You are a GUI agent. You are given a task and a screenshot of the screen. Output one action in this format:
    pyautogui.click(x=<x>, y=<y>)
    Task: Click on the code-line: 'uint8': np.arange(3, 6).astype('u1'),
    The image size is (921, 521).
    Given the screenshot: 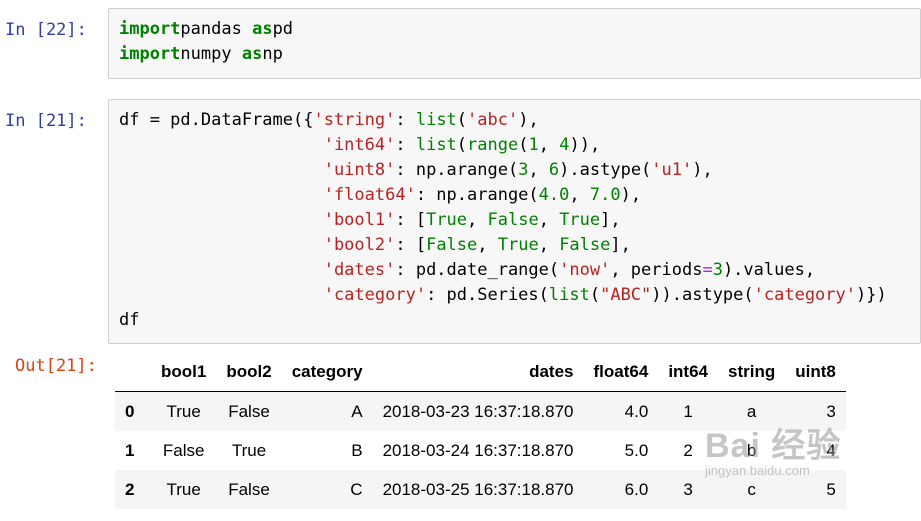 What is the action you would take?
    pyautogui.click(x=416, y=170)
    